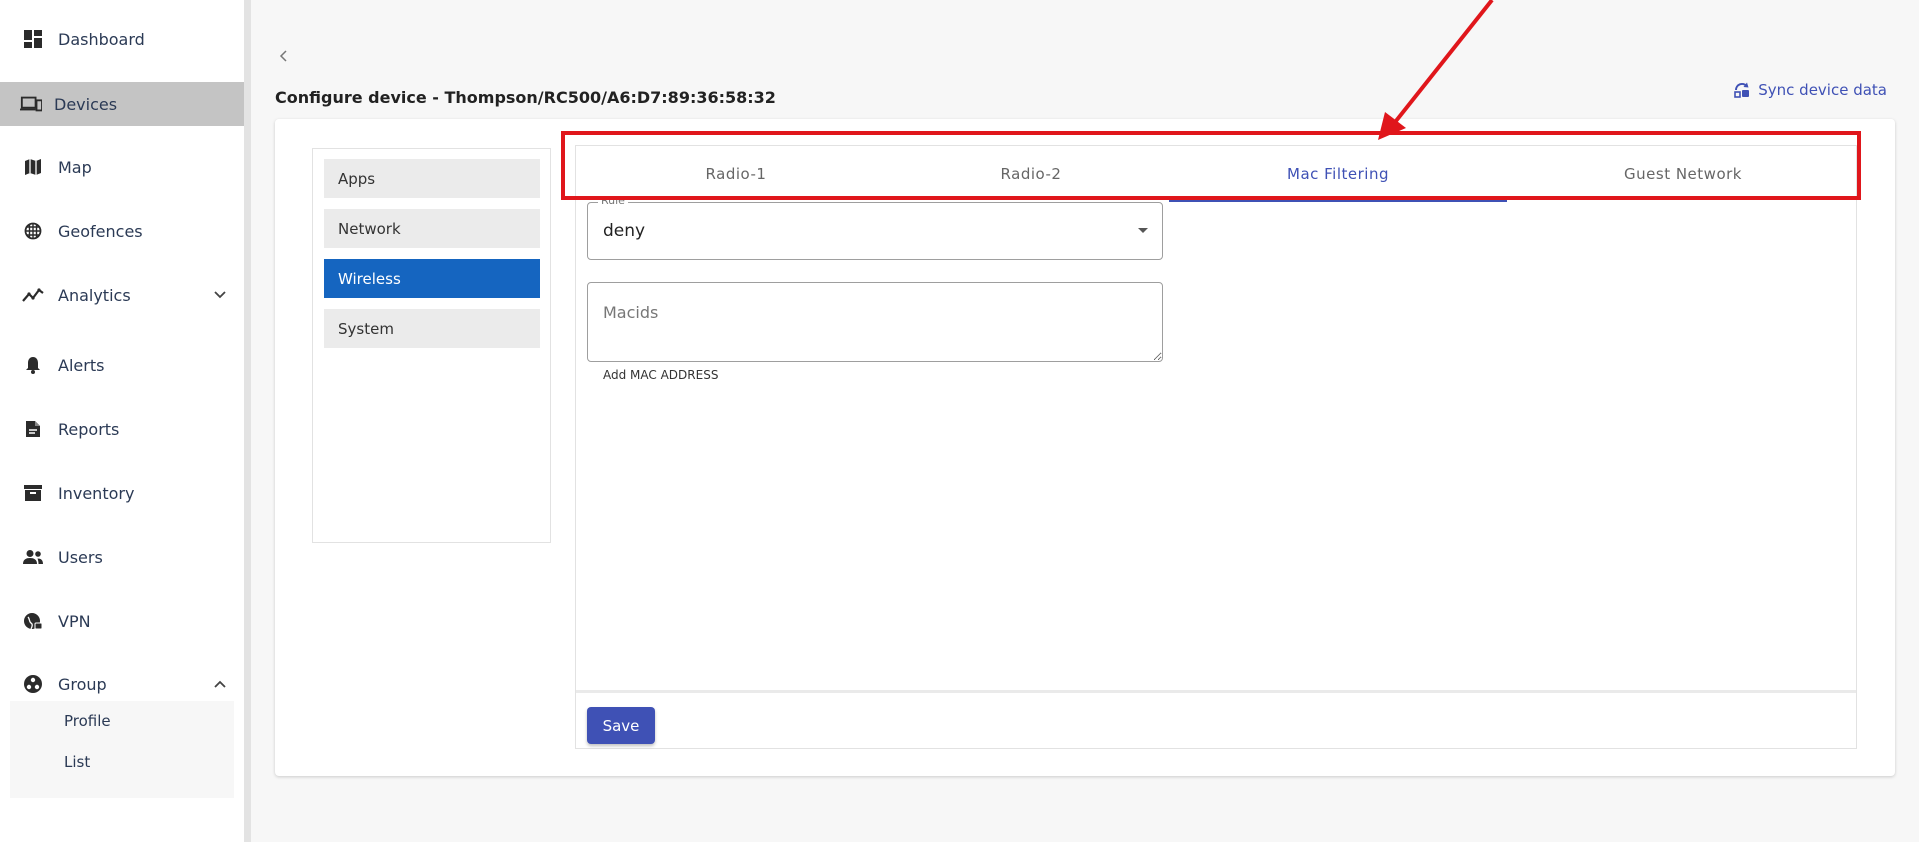 Image resolution: width=1919 pixels, height=842 pixels. Describe the element at coordinates (122, 557) in the screenshot. I see `sidebar-item-users: Users` at that location.